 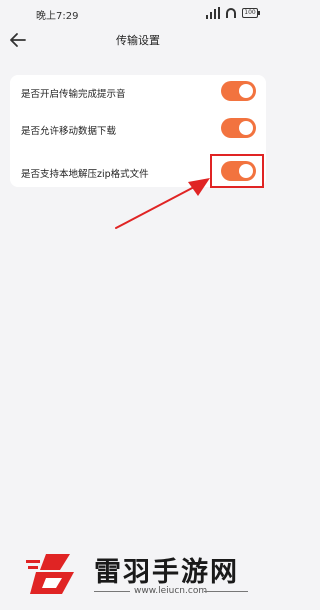 What do you see at coordinates (259, 13) in the screenshot?
I see `battery-tip` at bounding box center [259, 13].